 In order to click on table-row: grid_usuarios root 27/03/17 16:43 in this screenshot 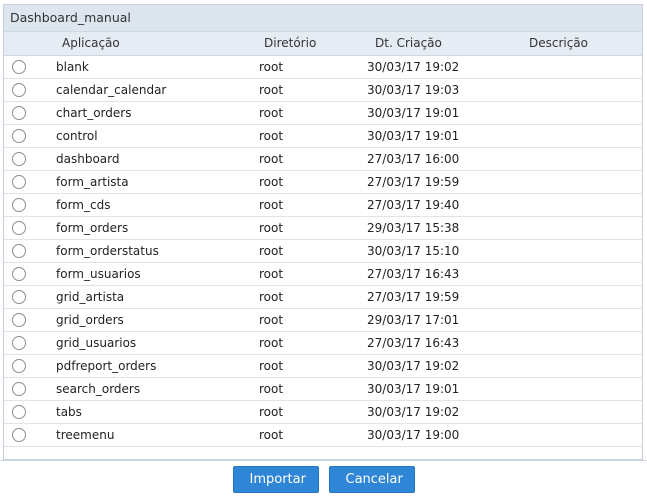, I will do `click(323, 343)`.